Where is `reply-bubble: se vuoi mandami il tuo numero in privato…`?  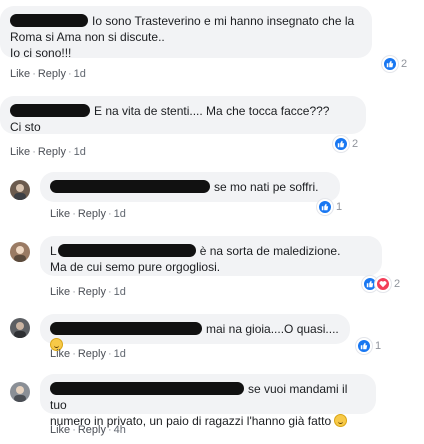 reply-bubble: se vuoi mandami il tuo numero in privato… is located at coordinates (208, 401).